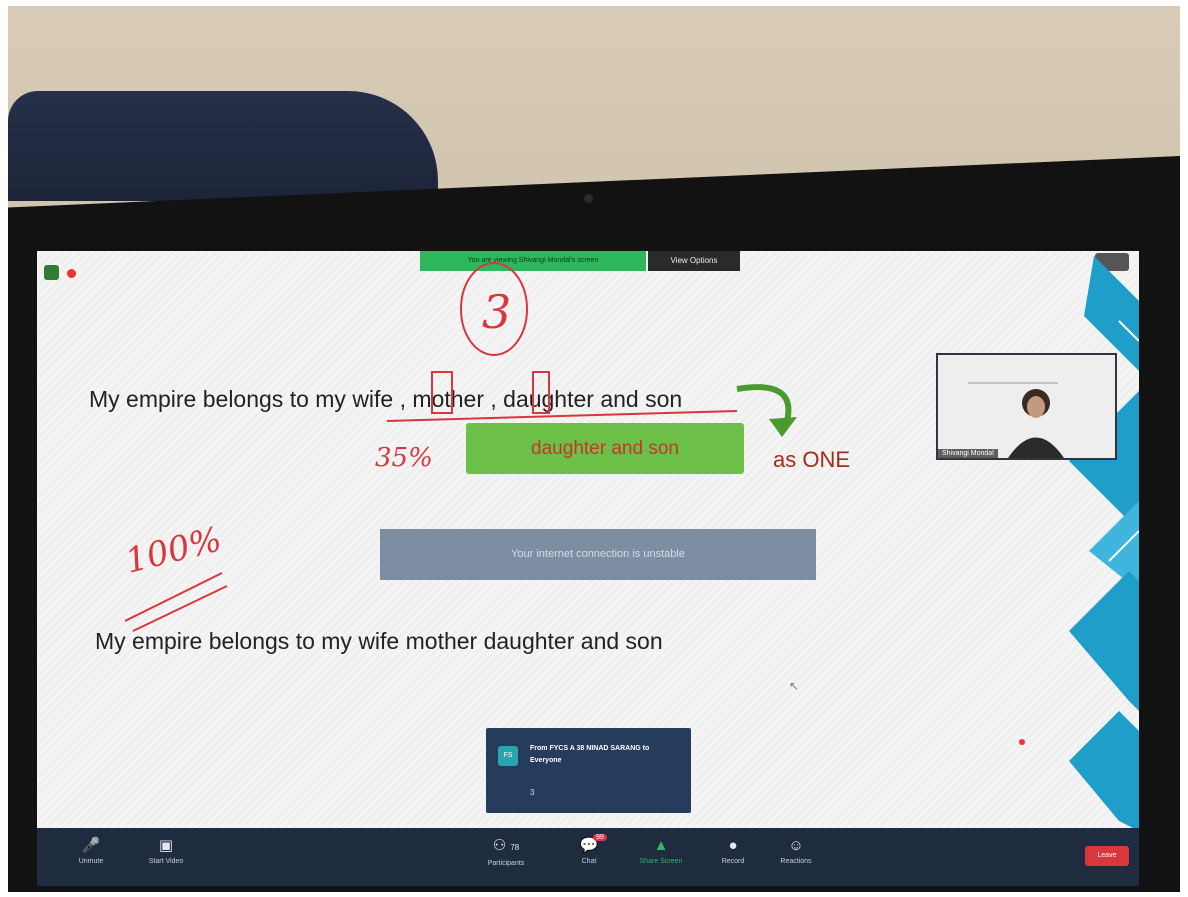 This screenshot has width=1188, height=897. What do you see at coordinates (91, 845) in the screenshot?
I see `microphone-icon: 🎤` at bounding box center [91, 845].